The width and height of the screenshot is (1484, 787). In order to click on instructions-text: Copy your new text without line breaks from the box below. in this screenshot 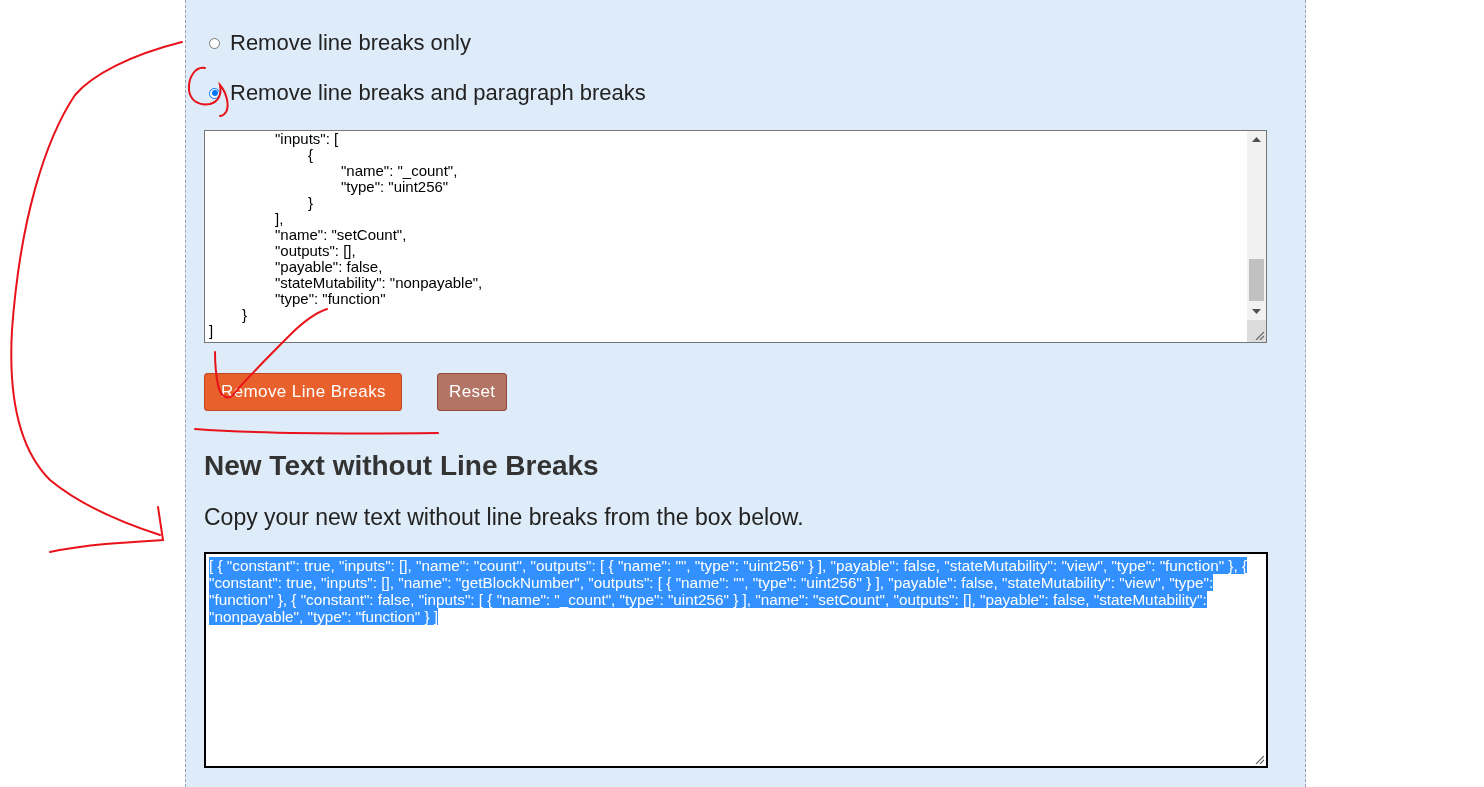, I will do `click(504, 517)`.